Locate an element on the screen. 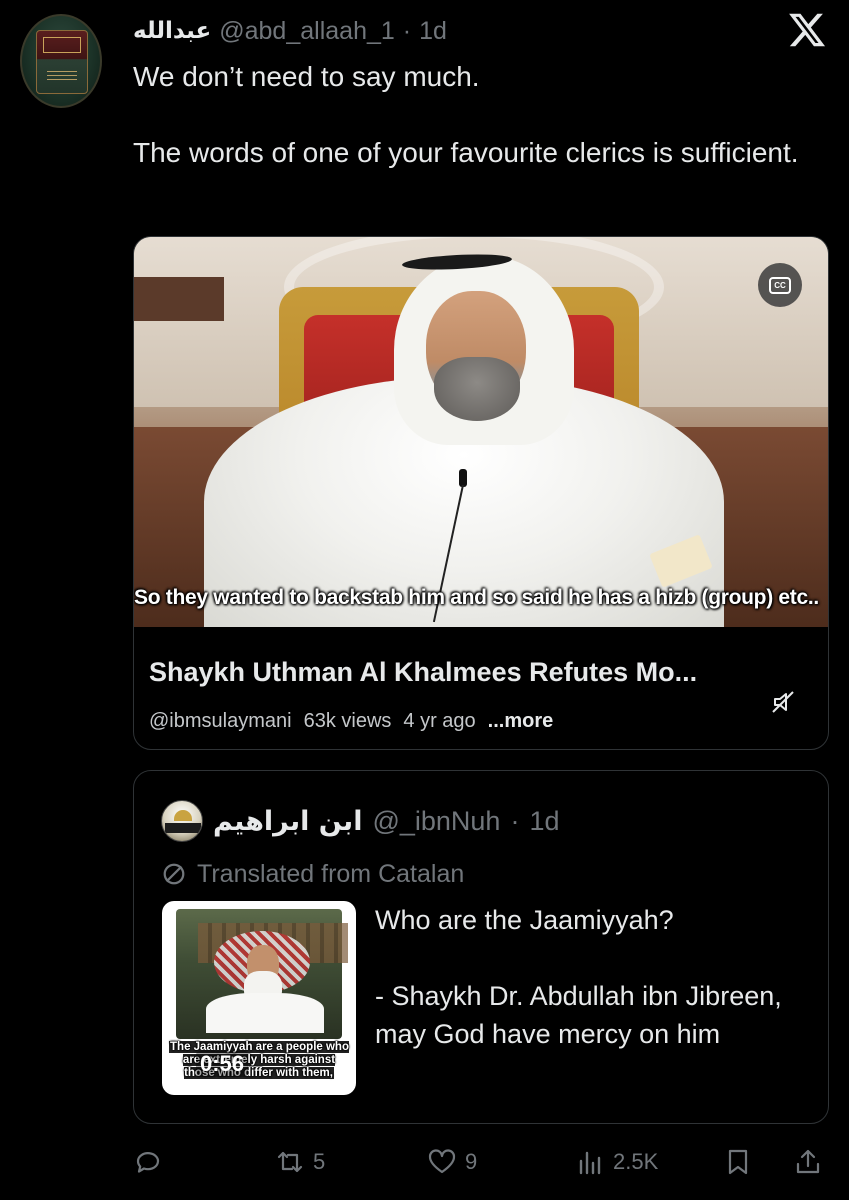 The height and width of the screenshot is (1200, 849). translated-from-label: Translated from Catalan is located at coordinates (312, 874).